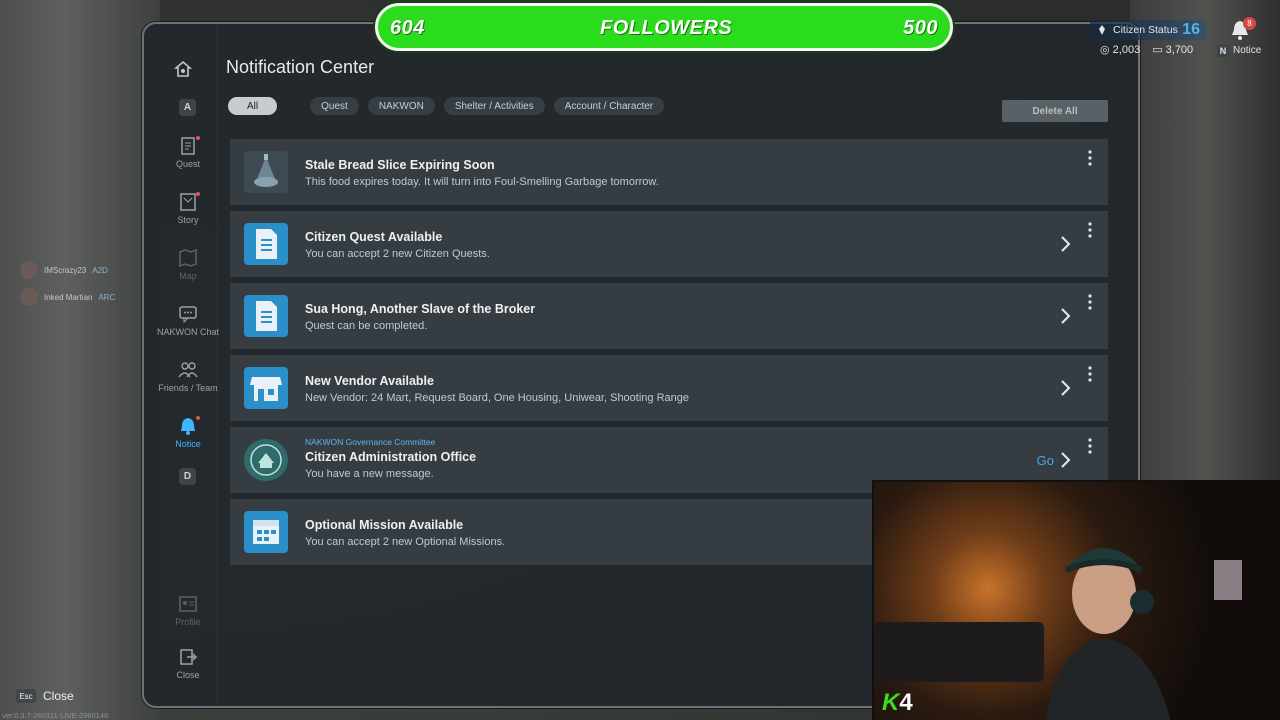 The image size is (1280, 720). I want to click on sidebar-item-chat: NAKWON Chat, so click(188, 321).